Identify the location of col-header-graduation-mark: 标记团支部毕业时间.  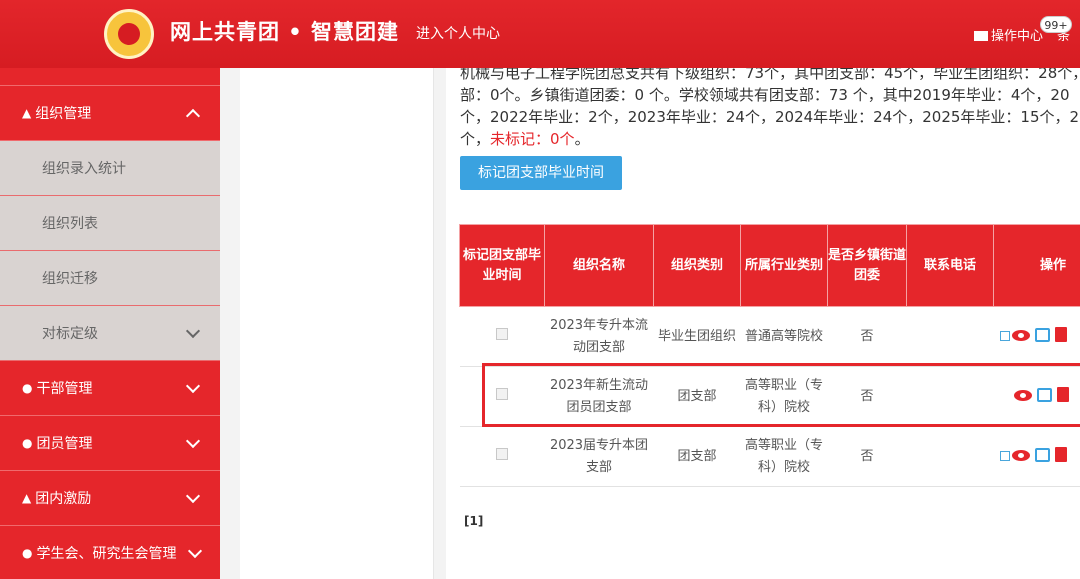
(502, 265).